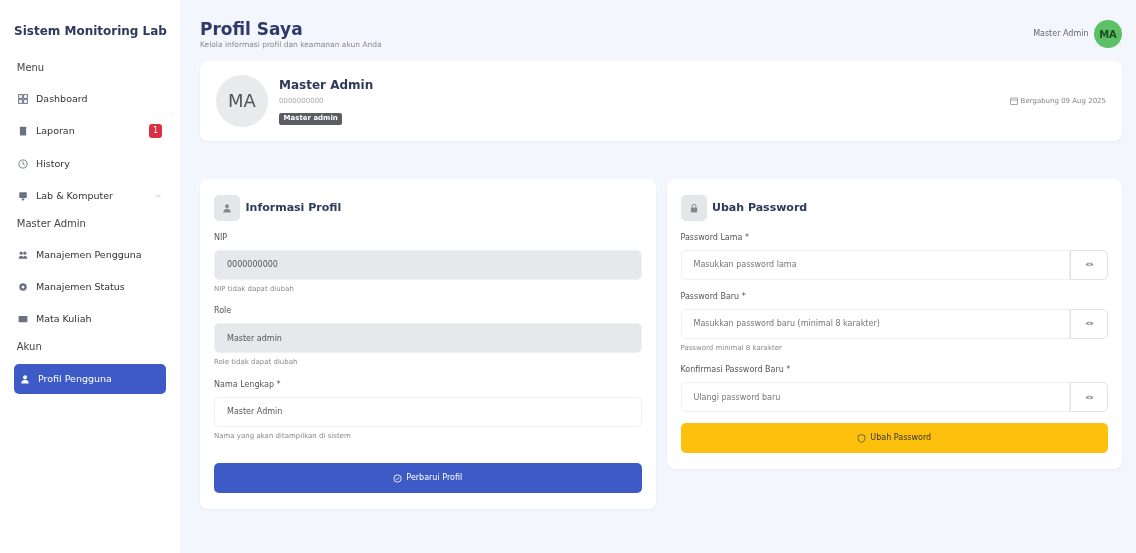 This screenshot has height=553, width=1136. Describe the element at coordinates (894, 438) in the screenshot. I see `change-password-button: Ubah Password` at that location.